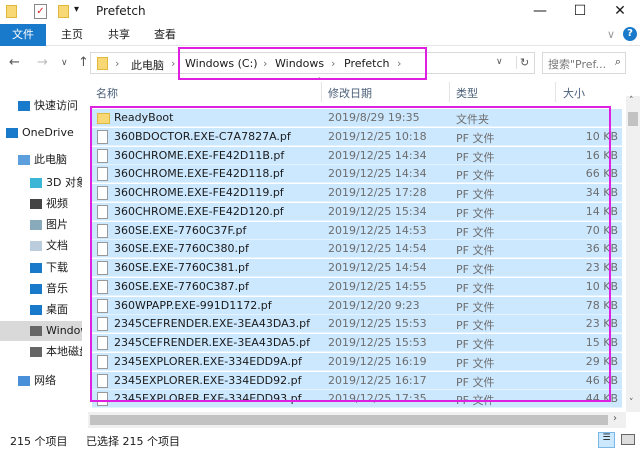 This screenshot has height=450, width=640. What do you see at coordinates (540, 12) in the screenshot?
I see `minimize-button: —` at bounding box center [540, 12].